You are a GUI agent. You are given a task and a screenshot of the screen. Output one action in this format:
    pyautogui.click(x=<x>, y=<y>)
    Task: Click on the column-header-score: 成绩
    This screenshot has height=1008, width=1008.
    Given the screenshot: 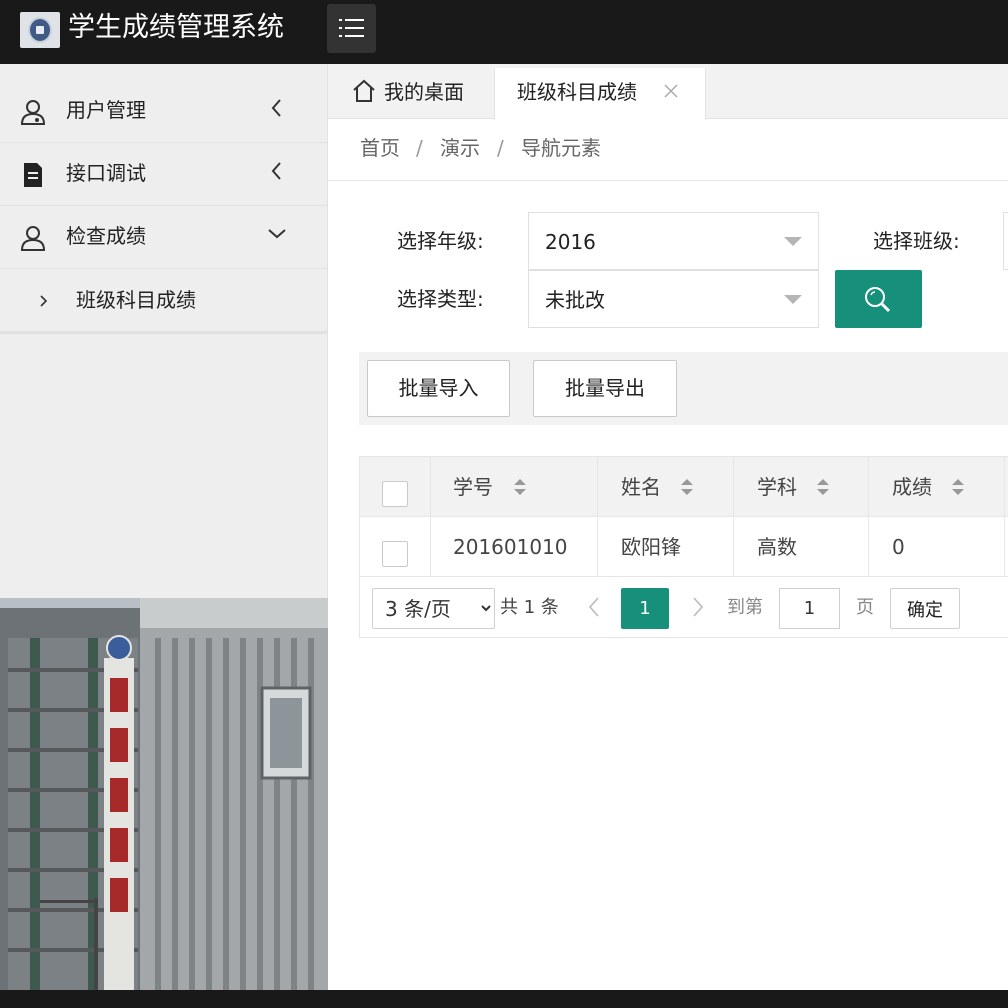 What is the action you would take?
    pyautogui.click(x=912, y=487)
    